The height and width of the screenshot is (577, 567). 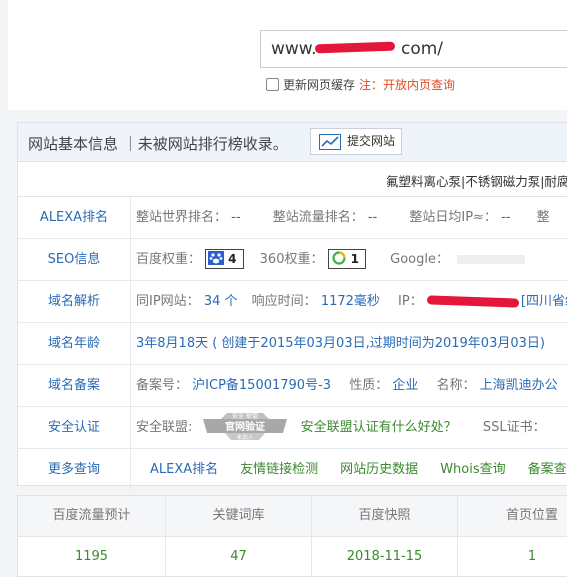 What do you see at coordinates (232, 258) in the screenshot?
I see `baidu-weight-value: 4` at bounding box center [232, 258].